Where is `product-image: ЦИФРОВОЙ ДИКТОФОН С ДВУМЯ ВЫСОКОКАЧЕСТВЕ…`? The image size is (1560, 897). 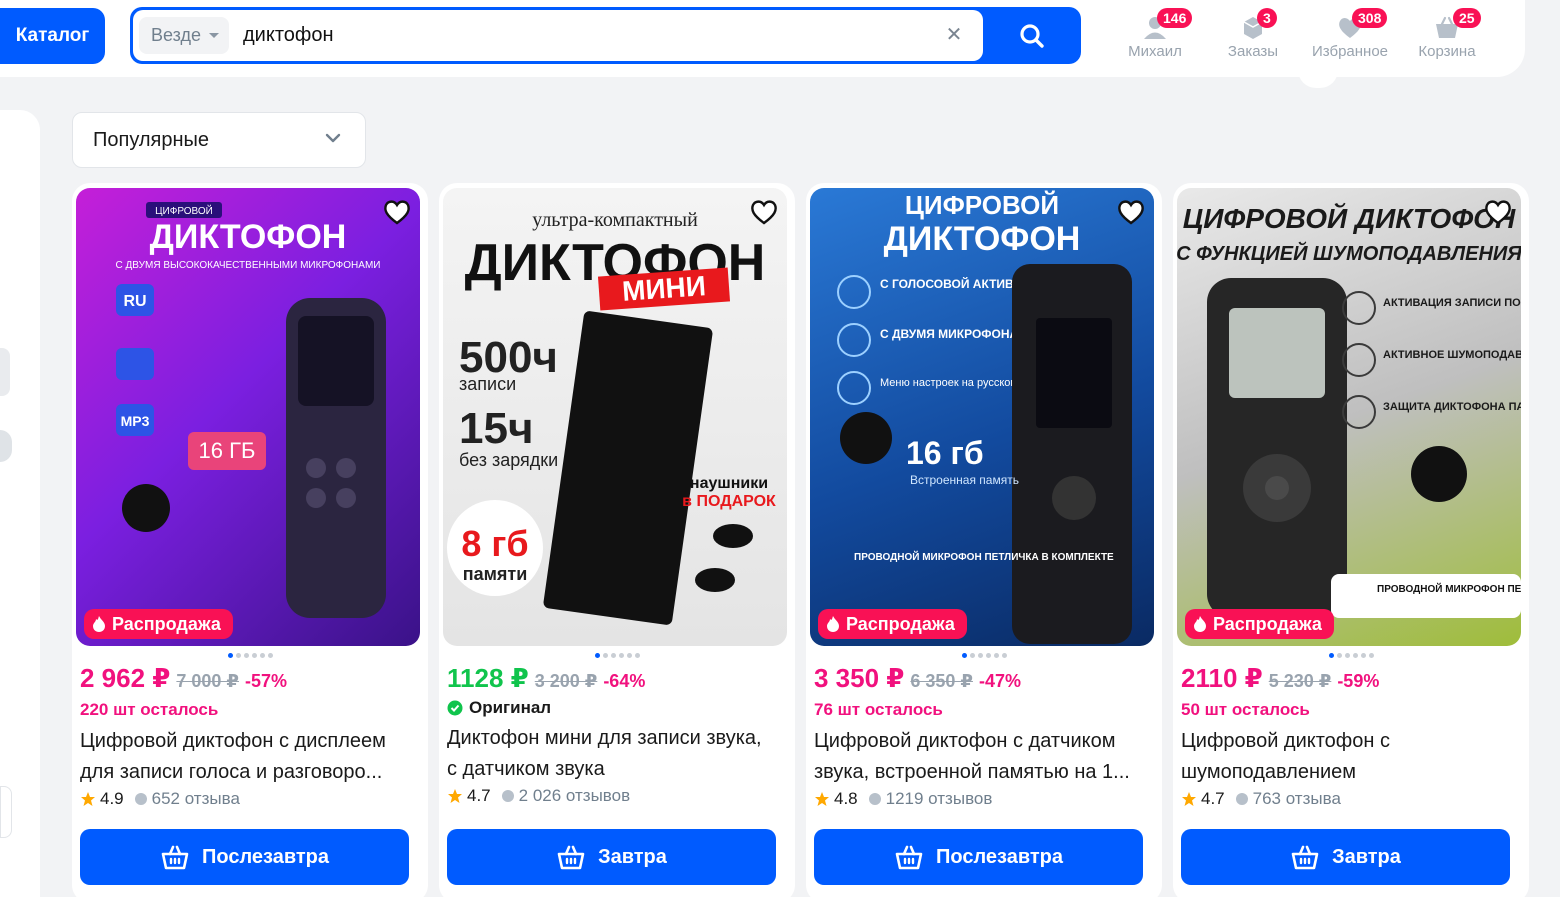 product-image: ЦИФРОВОЙ ДИКТОФОН С ДВУМЯ ВЫСОКОКАЧЕСТВЕ… is located at coordinates (248, 417).